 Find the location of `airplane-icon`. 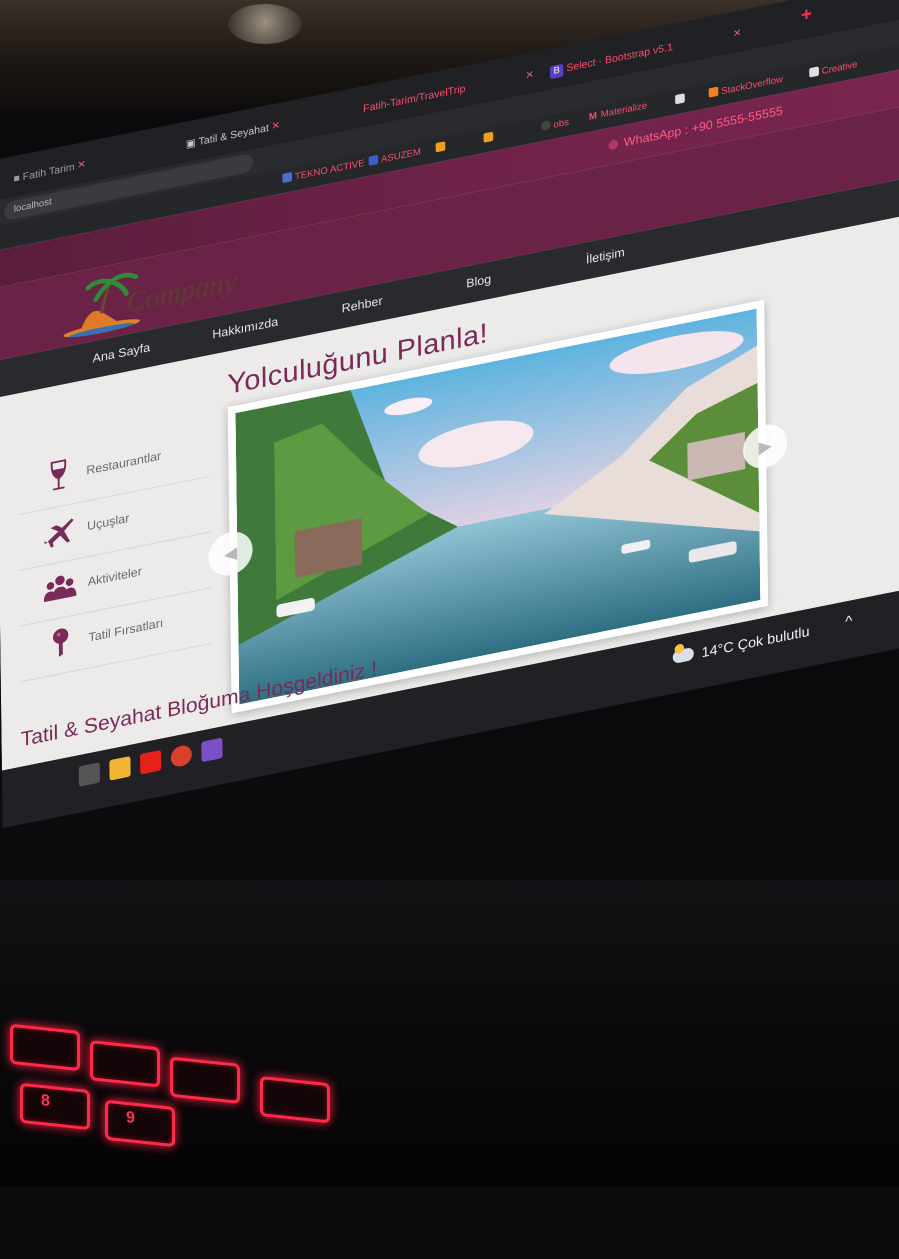

airplane-icon is located at coordinates (59, 533).